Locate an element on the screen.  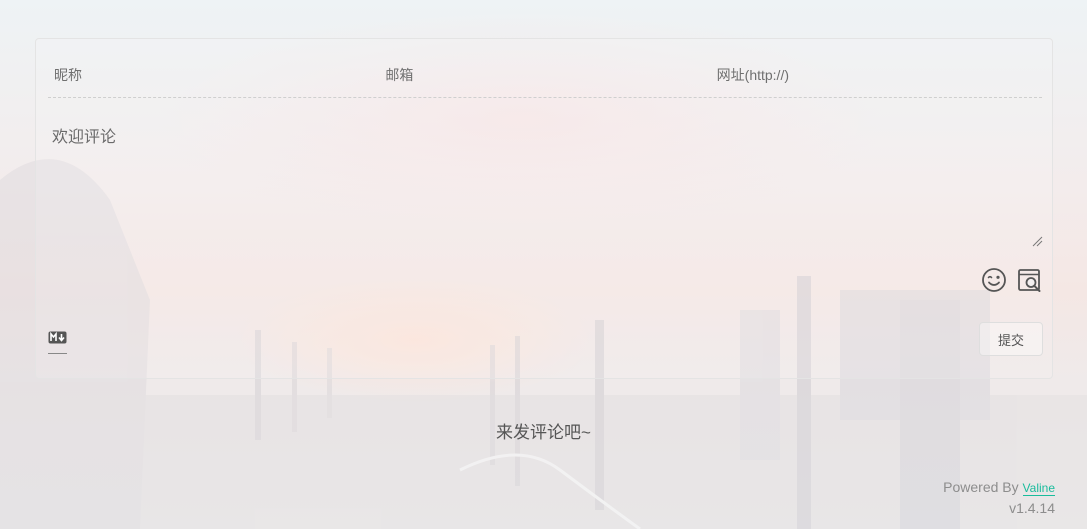
mail-field-wrapper is located at coordinates (545, 75).